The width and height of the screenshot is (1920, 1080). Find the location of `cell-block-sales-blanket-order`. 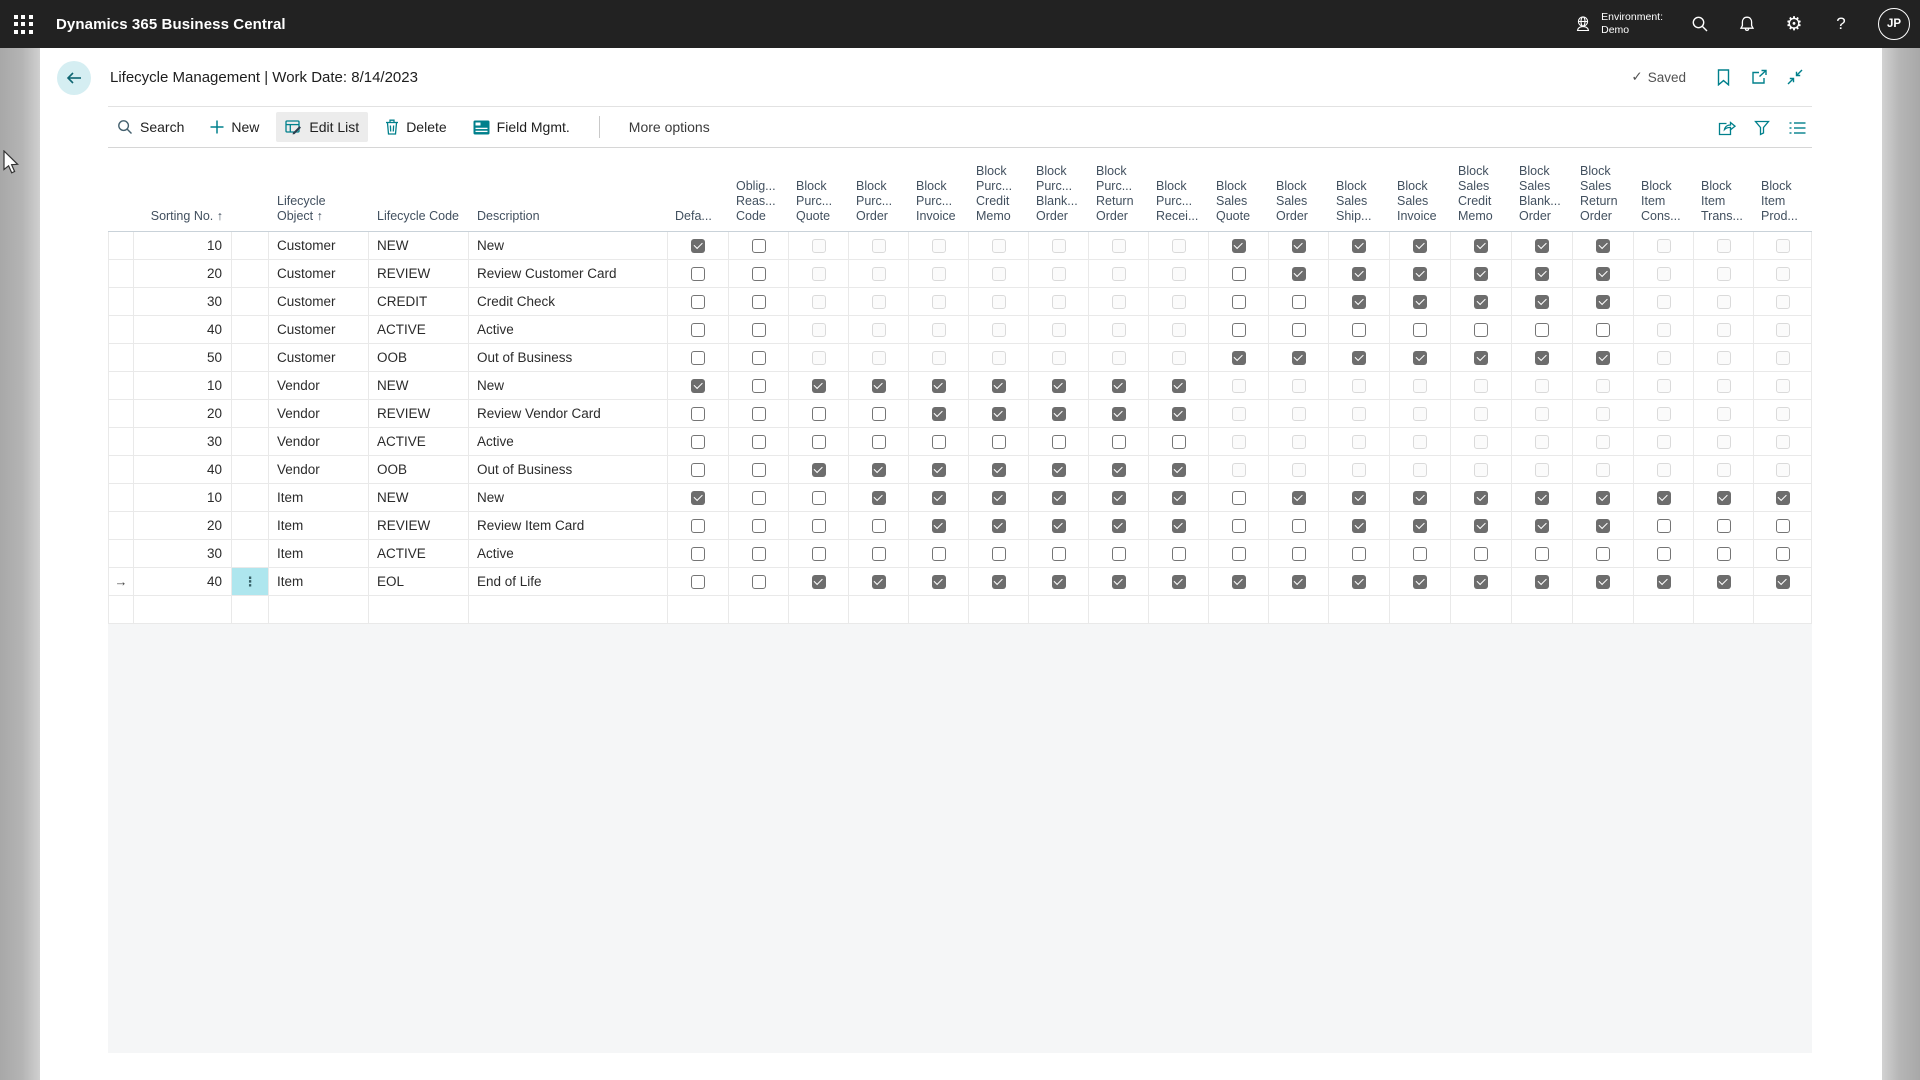

cell-block-sales-blanket-order is located at coordinates (1542, 554).